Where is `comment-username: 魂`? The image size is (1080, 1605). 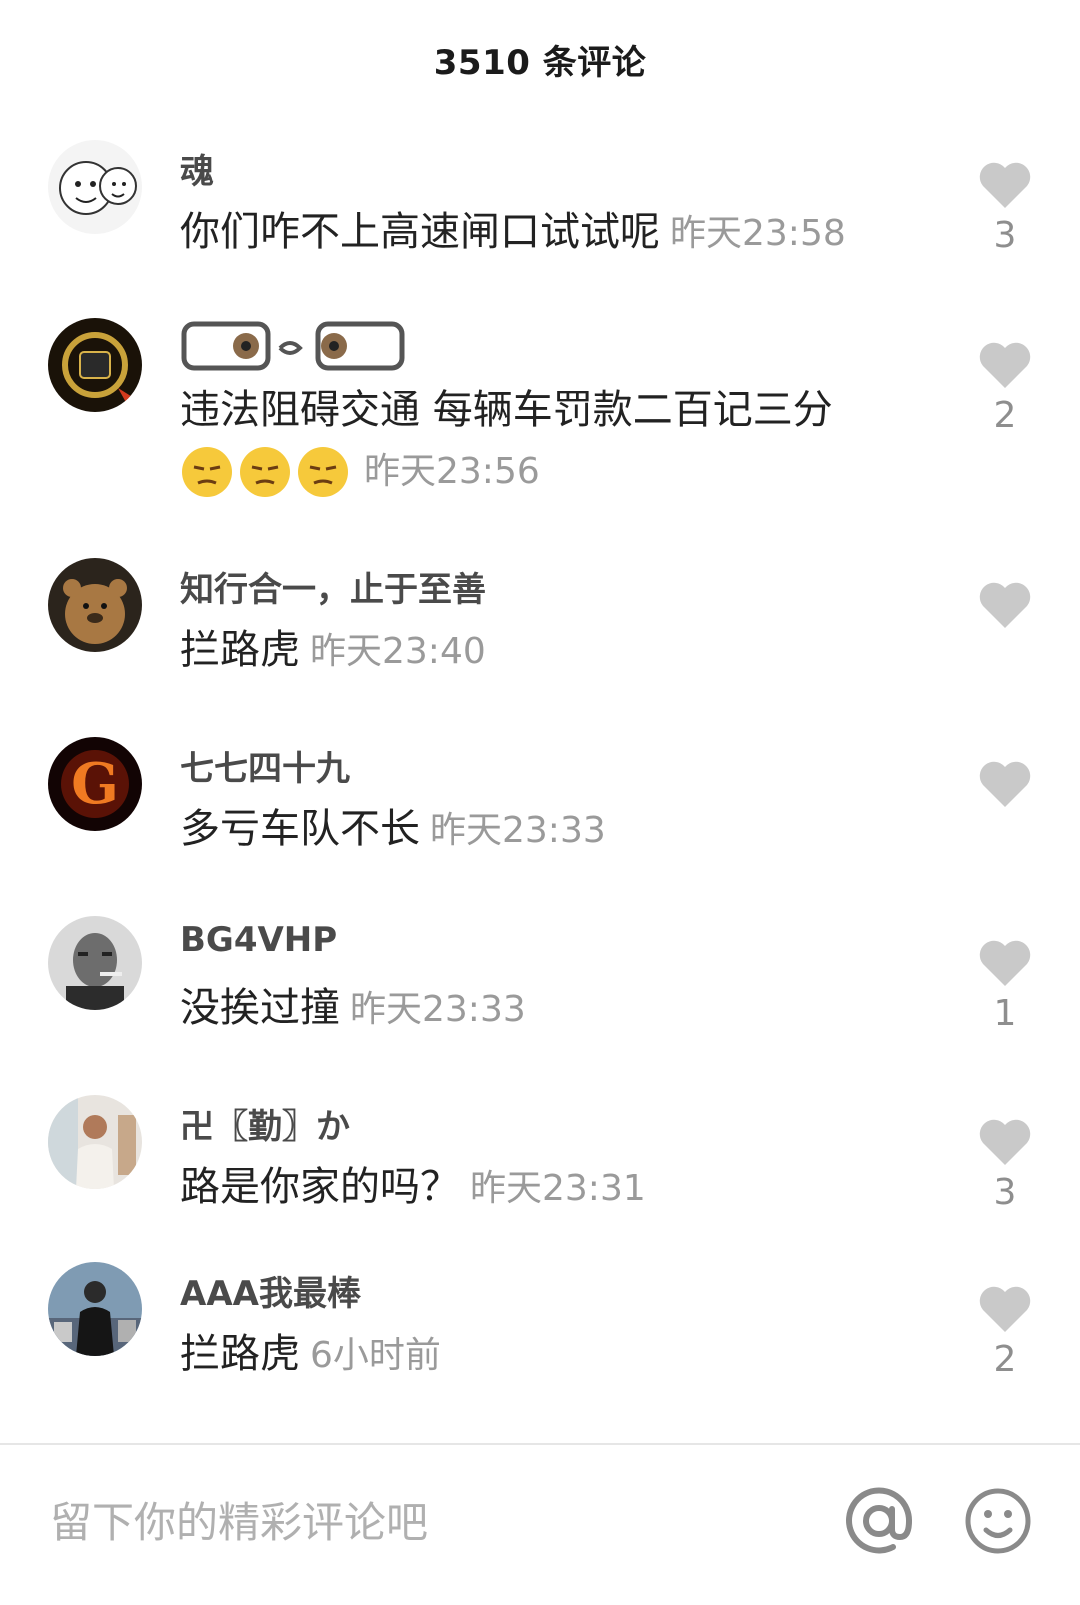
comment-username: 魂 is located at coordinates (197, 168).